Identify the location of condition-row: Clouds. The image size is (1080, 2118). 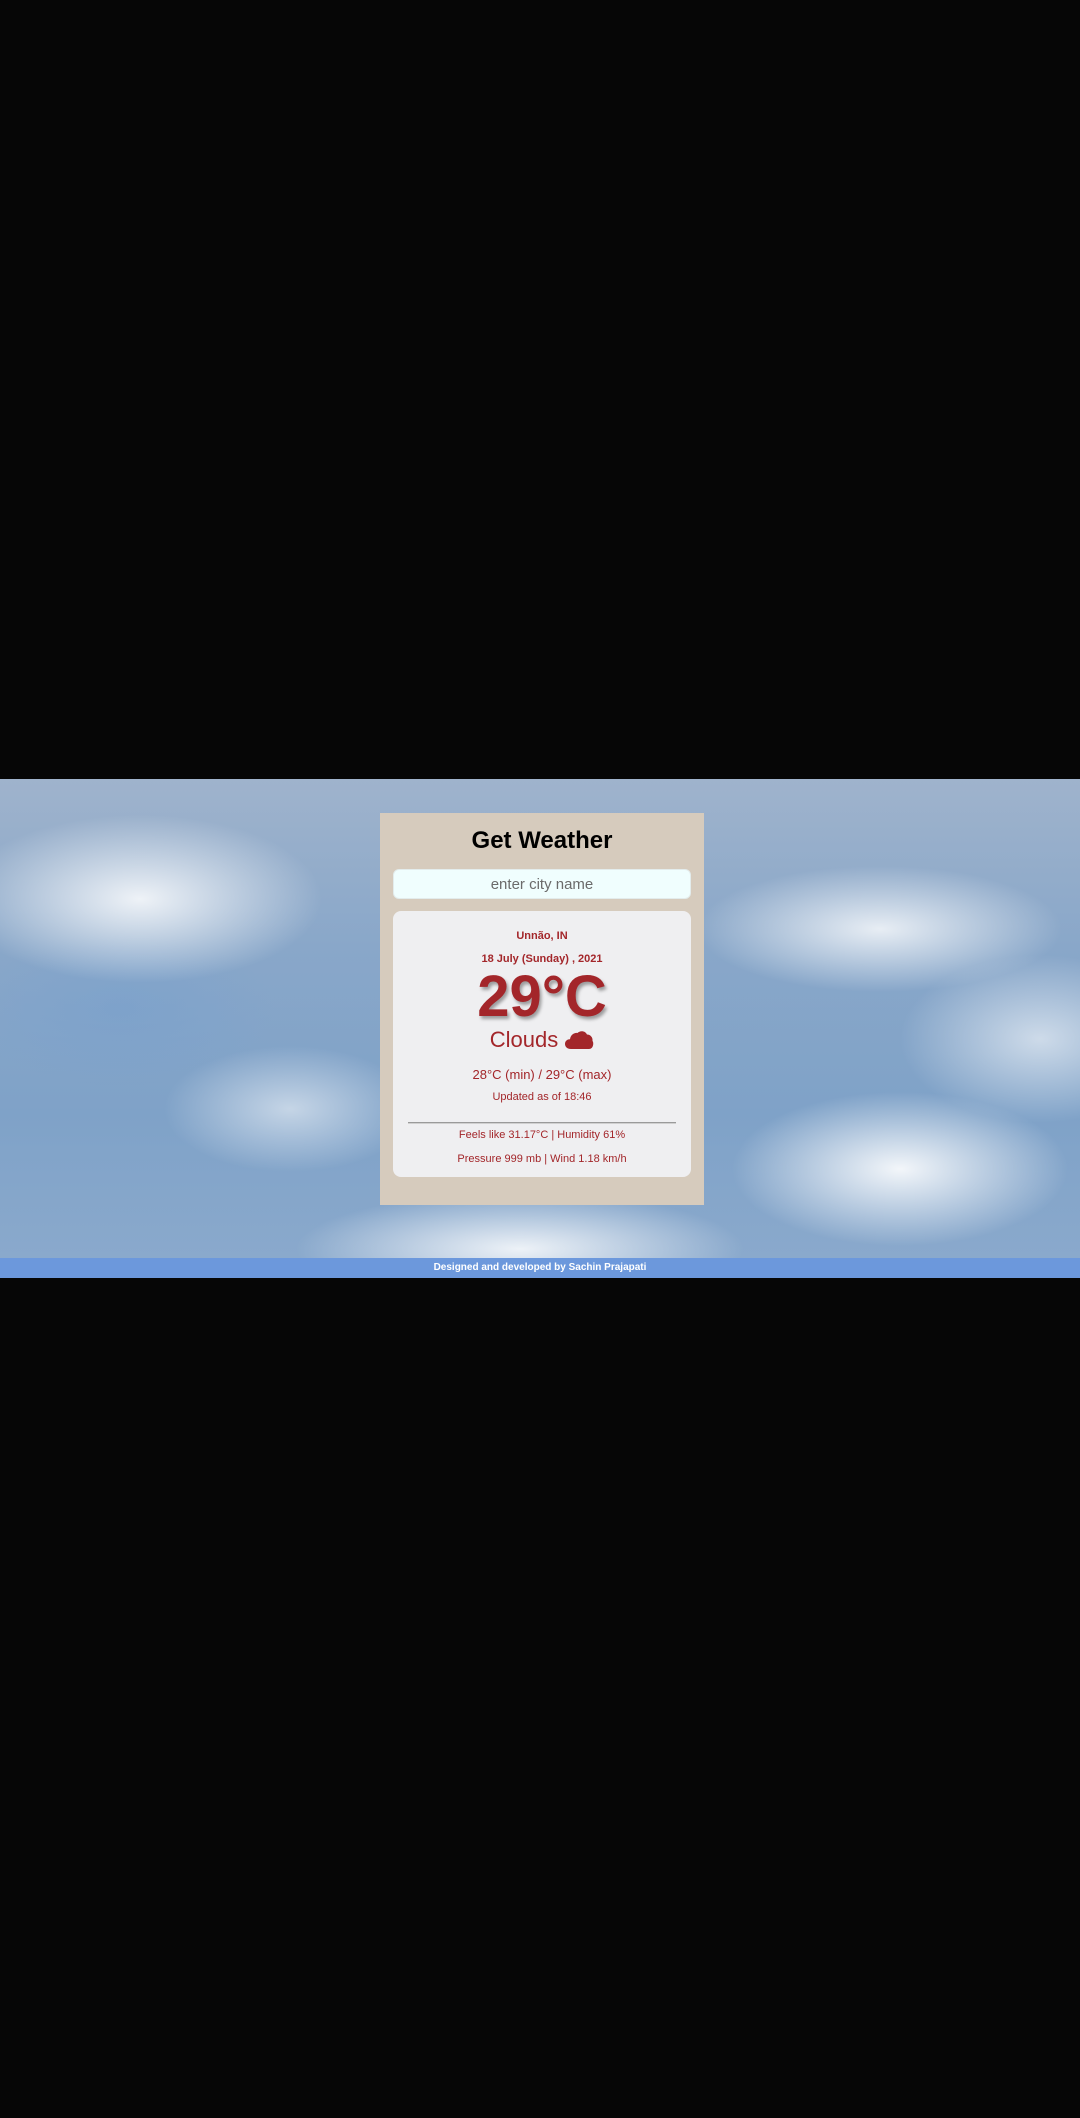
(542, 1040).